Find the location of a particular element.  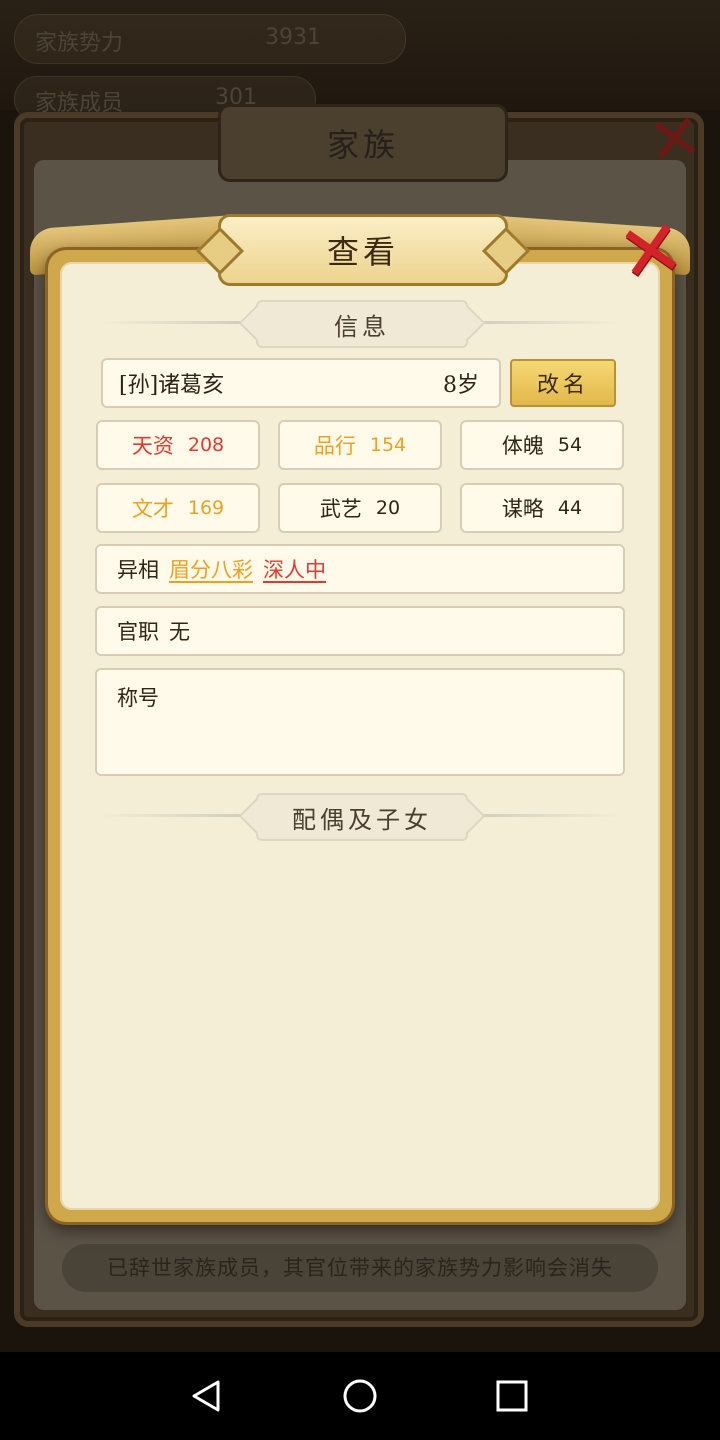

office-label: 官职 is located at coordinates (138, 632).